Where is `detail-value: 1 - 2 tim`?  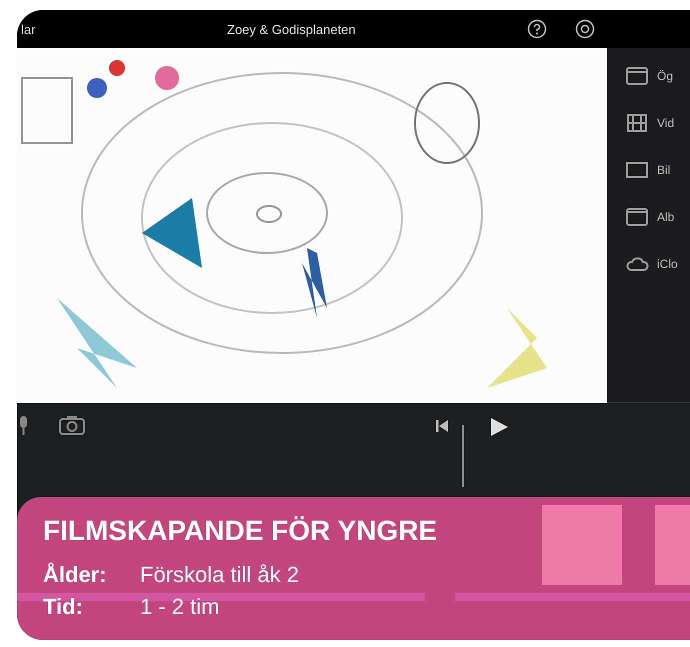
detail-value: 1 - 2 tim is located at coordinates (180, 607).